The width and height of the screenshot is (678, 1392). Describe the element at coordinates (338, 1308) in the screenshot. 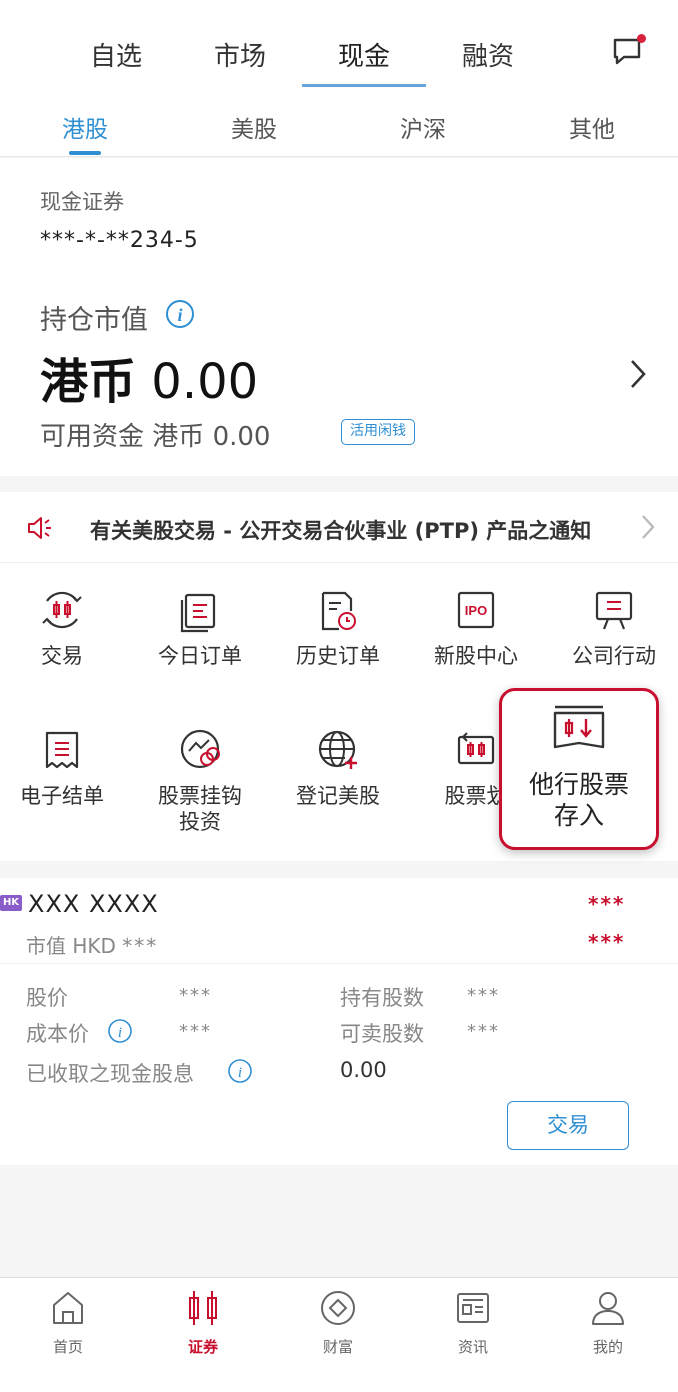

I see `wealth-icon` at that location.